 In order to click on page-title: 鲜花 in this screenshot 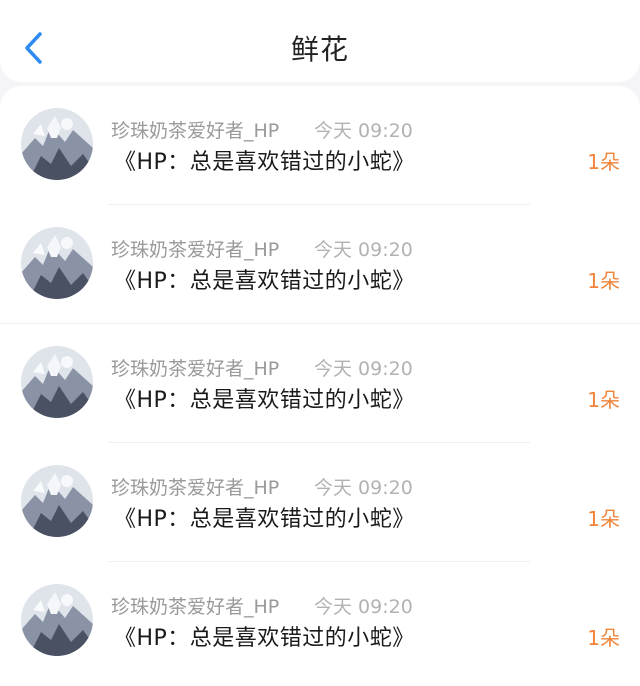, I will do `click(319, 49)`.